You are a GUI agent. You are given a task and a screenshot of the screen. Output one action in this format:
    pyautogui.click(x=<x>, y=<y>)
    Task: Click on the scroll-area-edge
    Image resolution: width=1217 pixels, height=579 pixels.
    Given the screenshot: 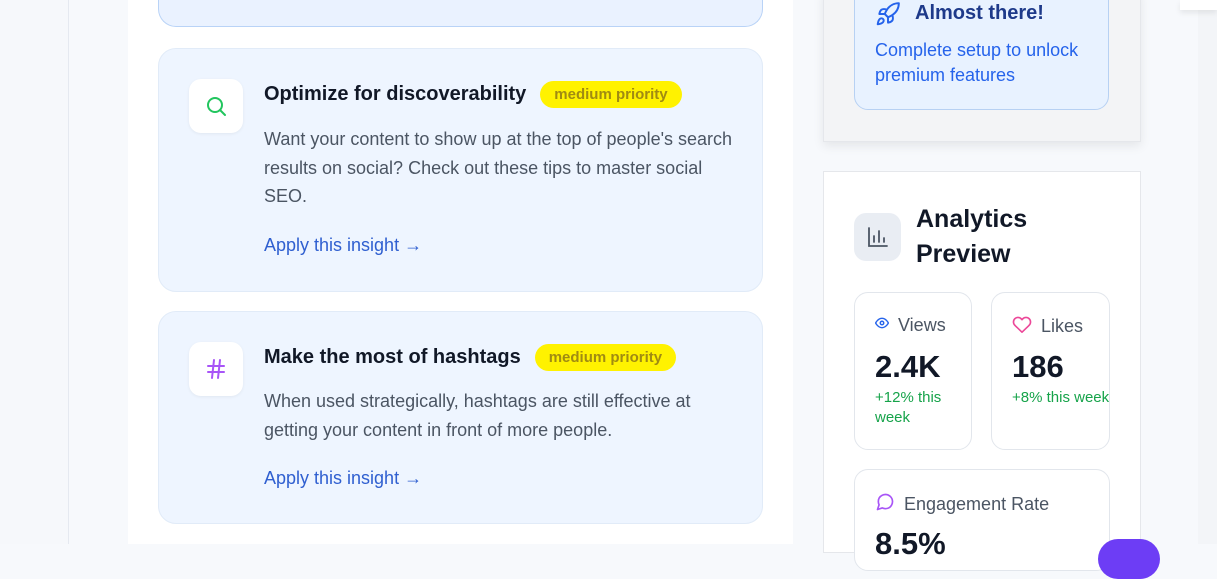 What is the action you would take?
    pyautogui.click(x=1207, y=272)
    